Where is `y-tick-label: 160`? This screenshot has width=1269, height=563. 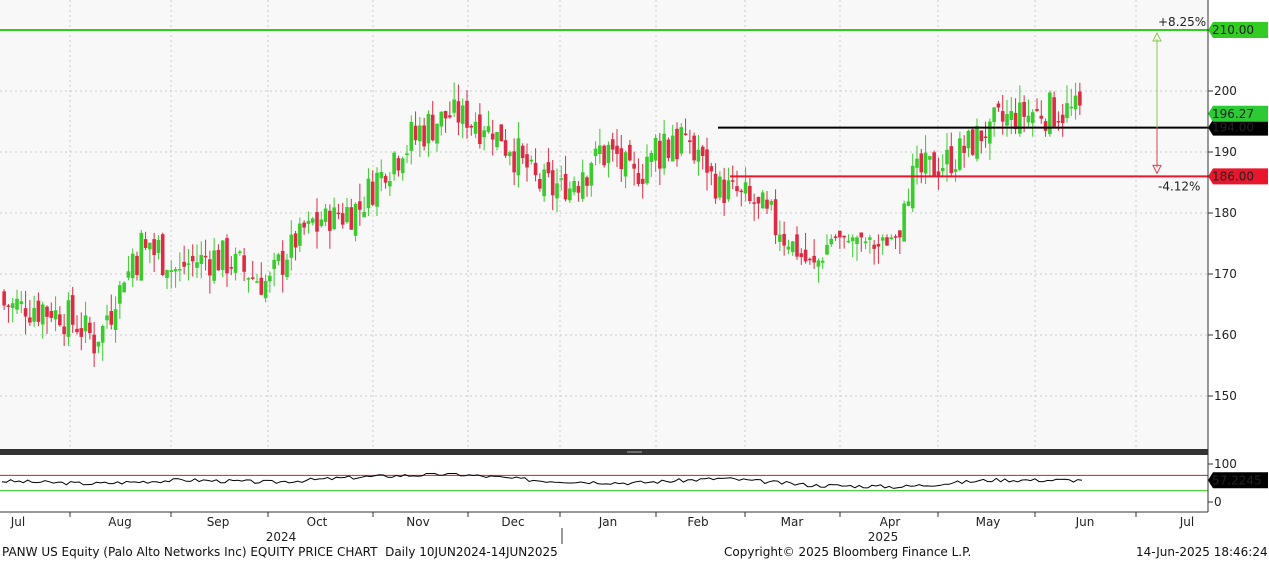 y-tick-label: 160 is located at coordinates (1225, 335).